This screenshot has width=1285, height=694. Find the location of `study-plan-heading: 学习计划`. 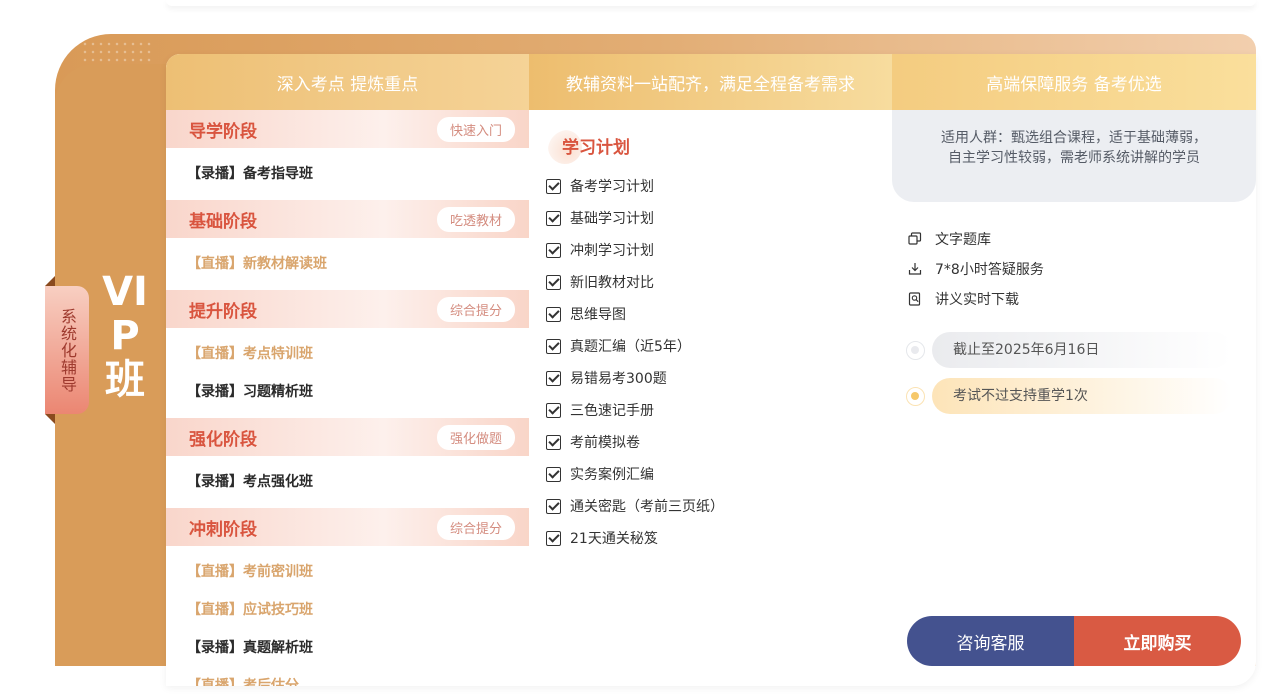

study-plan-heading: 学习计划 is located at coordinates (720, 147).